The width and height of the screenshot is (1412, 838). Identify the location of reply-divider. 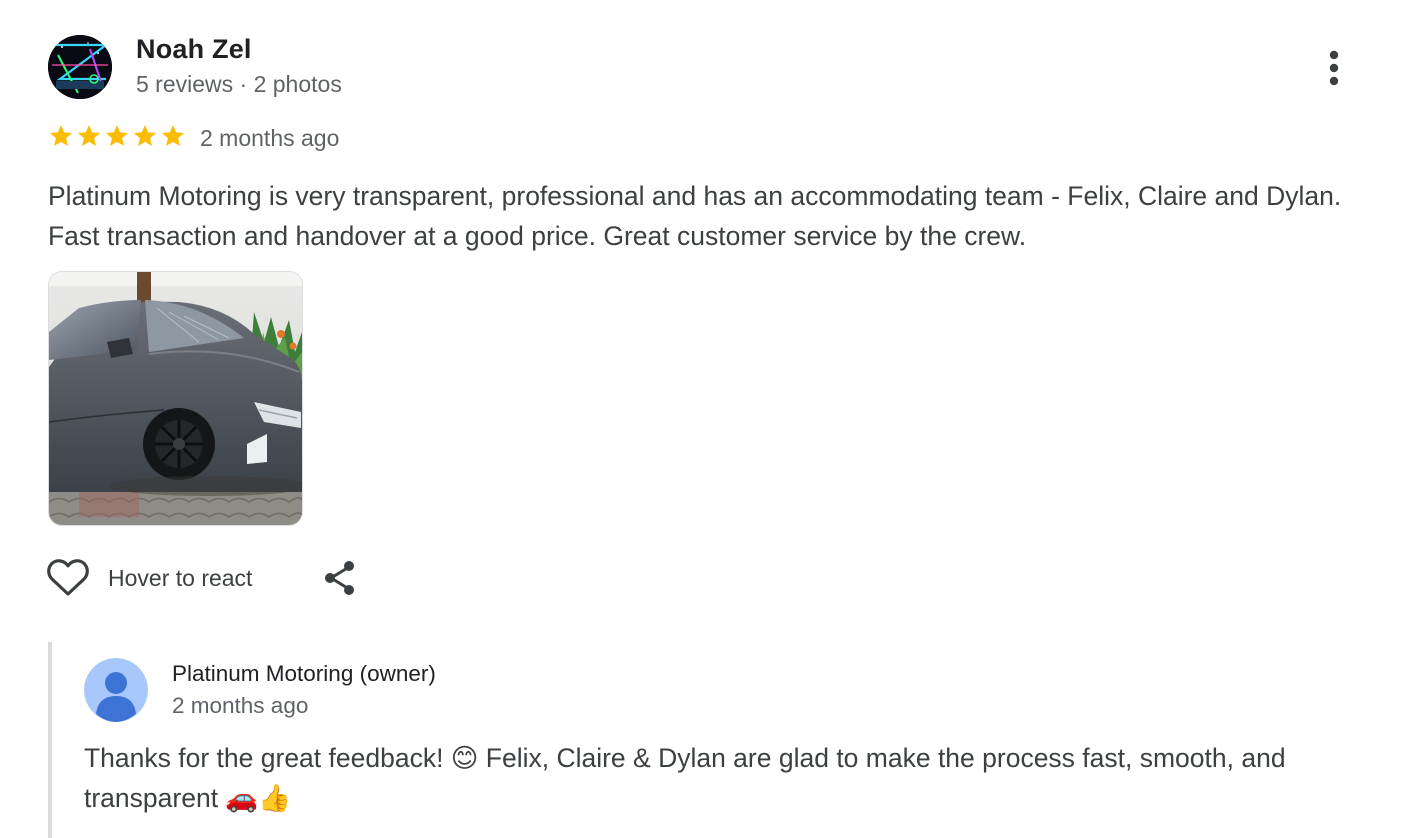
(50, 740).